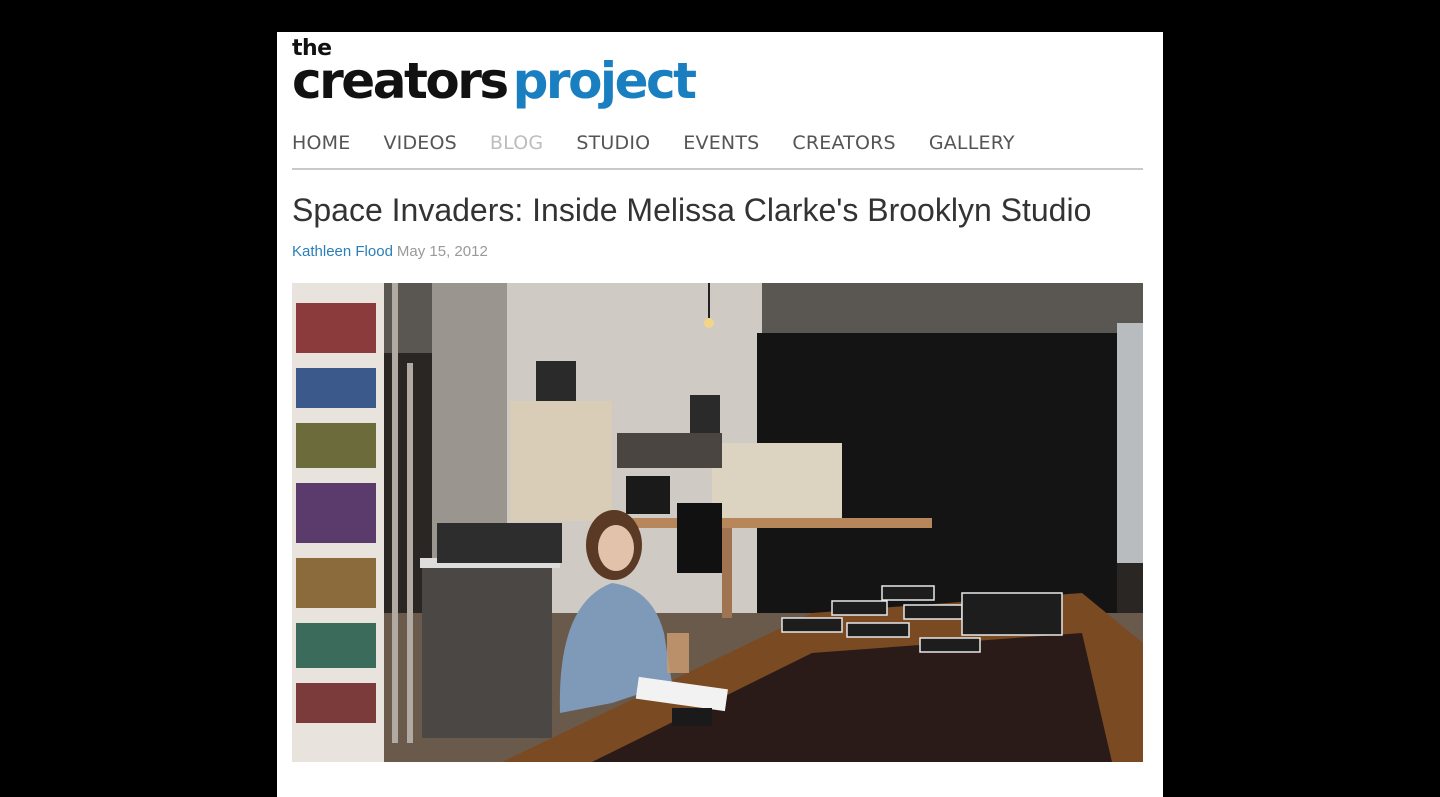 The height and width of the screenshot is (797, 1440). Describe the element at coordinates (419, 150) in the screenshot. I see `nav-videos: VIDEOS` at that location.